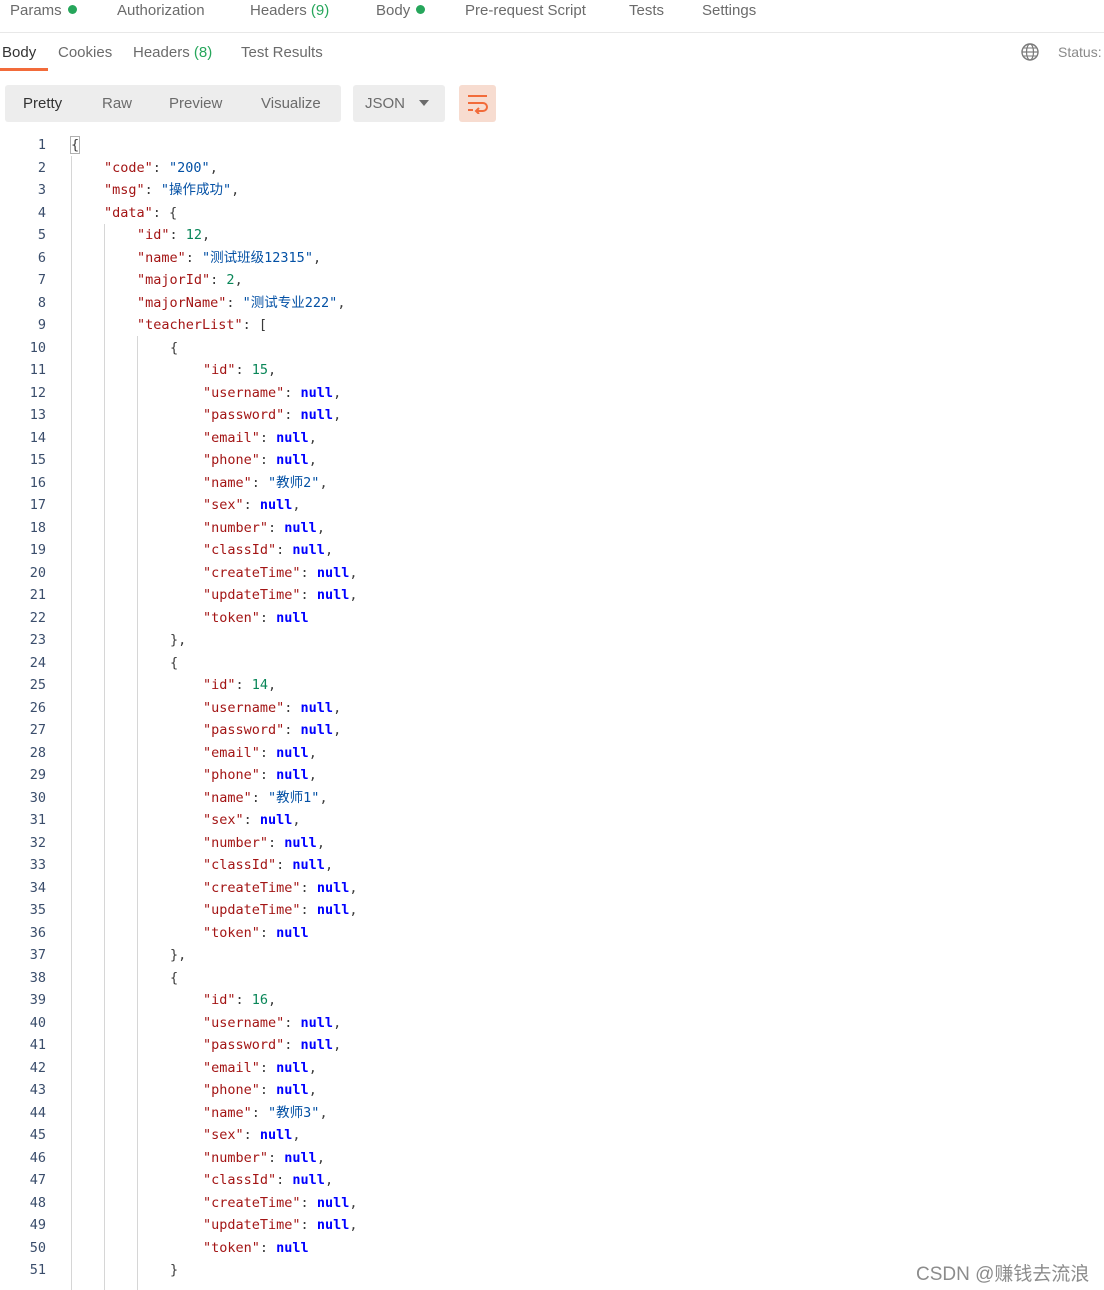 Image resolution: width=1104 pixels, height=1290 pixels. What do you see at coordinates (37, 820) in the screenshot?
I see `line-number: 31` at bounding box center [37, 820].